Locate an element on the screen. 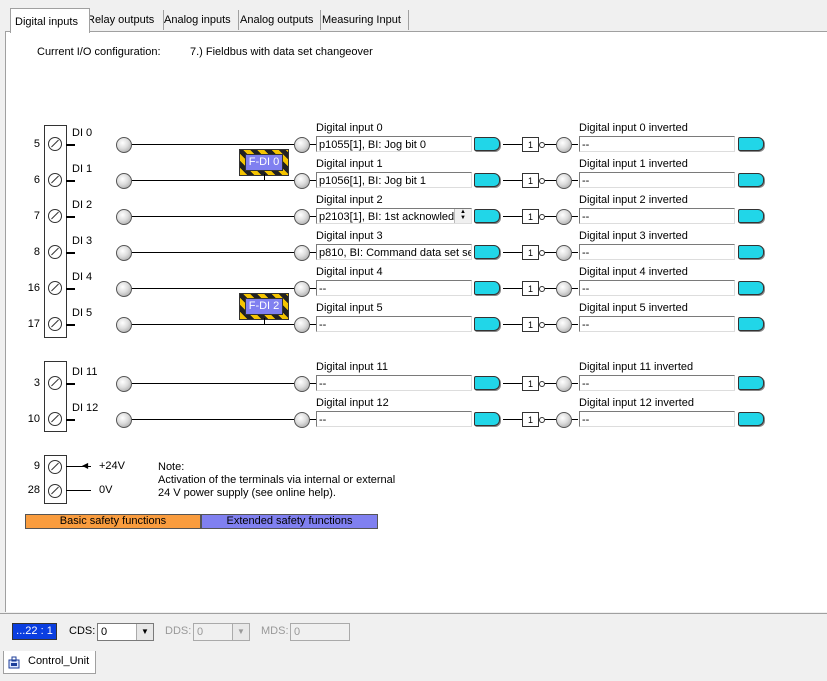 This screenshot has height=681, width=827. digital-input-inverted-name: Digital input 1 inverted is located at coordinates (633, 164).